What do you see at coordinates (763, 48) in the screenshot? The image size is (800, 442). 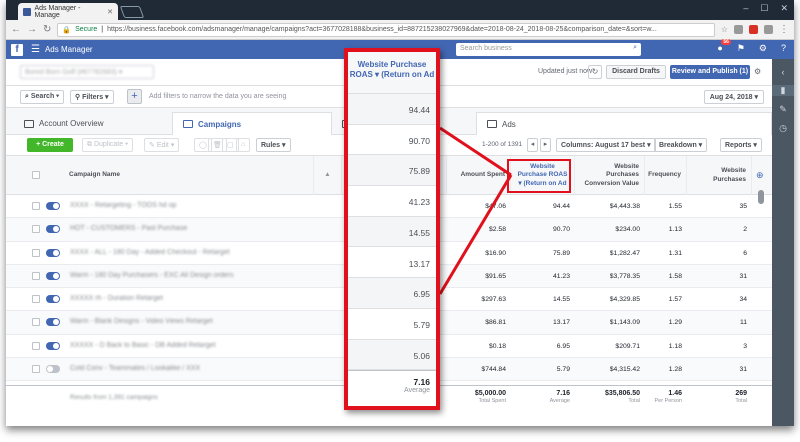 I see `settings-gear-icon: ⚙` at bounding box center [763, 48].